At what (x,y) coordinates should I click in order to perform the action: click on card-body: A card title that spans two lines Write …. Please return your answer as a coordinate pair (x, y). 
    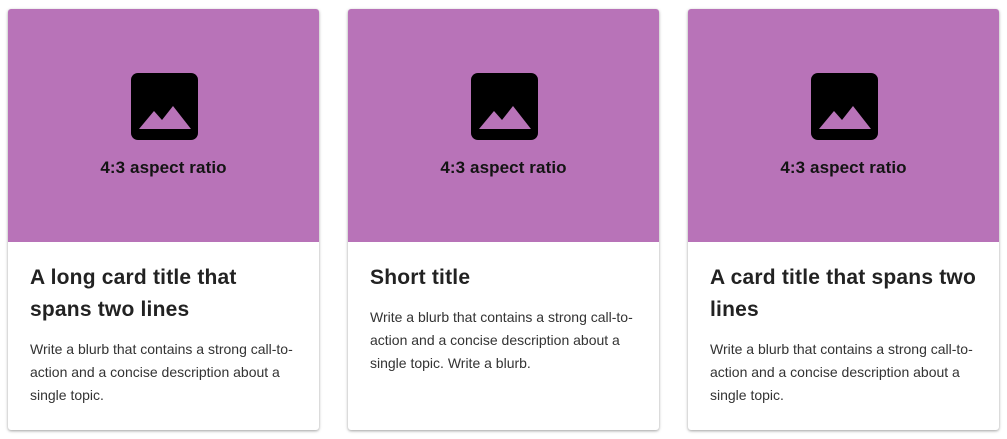
    Looking at the image, I should click on (843, 324).